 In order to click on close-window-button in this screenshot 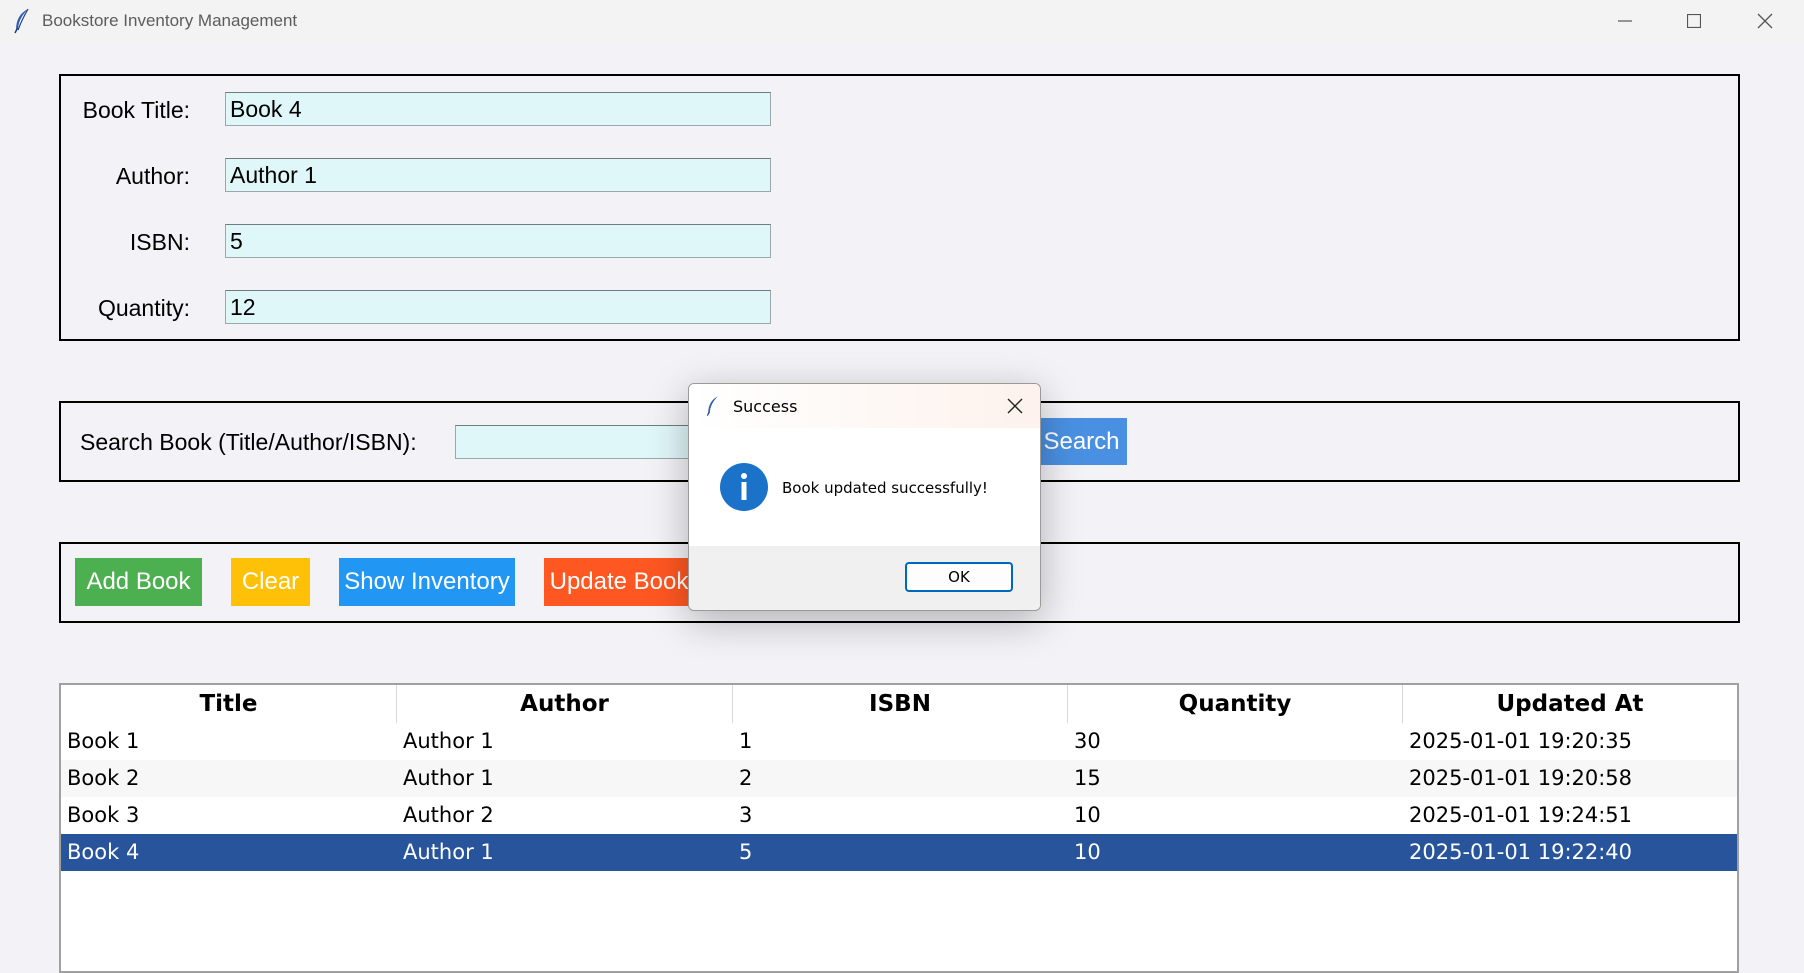, I will do `click(1765, 21)`.